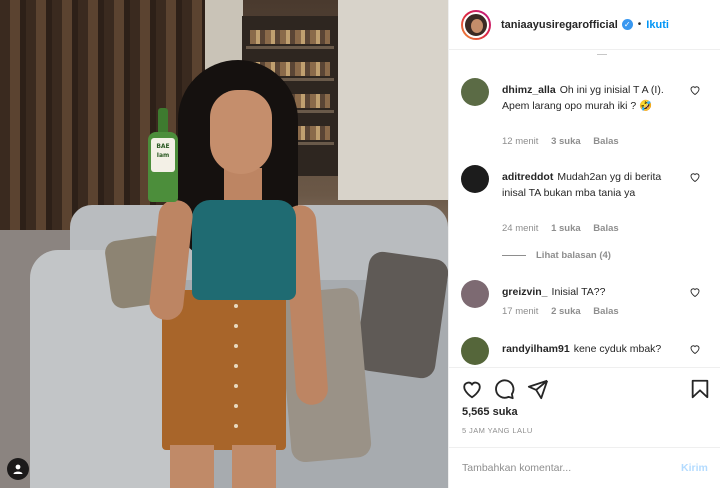 The width and height of the screenshot is (720, 488). Describe the element at coordinates (497, 430) in the screenshot. I see `post-timestamp: 5 JAM YANG LALU` at that location.